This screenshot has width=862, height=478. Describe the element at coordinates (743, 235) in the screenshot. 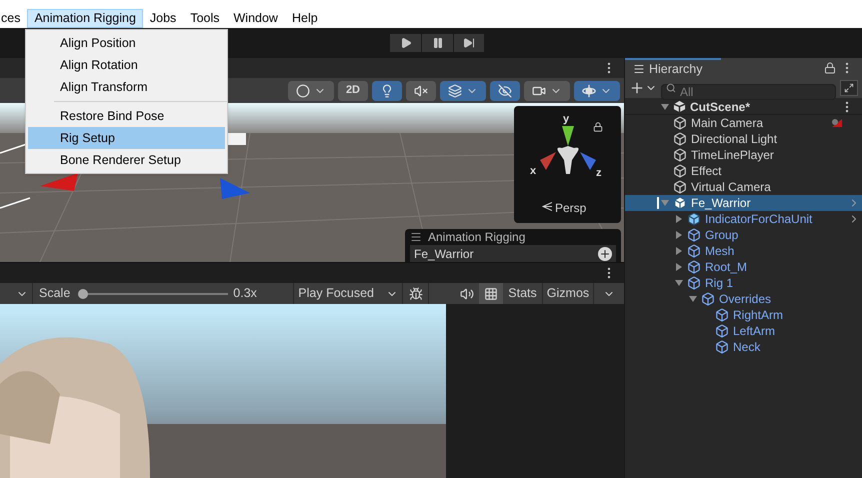

I see `hierarchy-item: Group` at that location.